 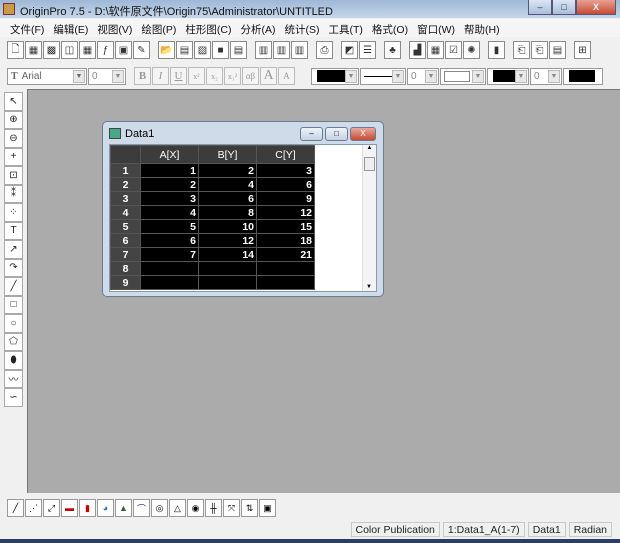 What do you see at coordinates (227, 226) in the screenshot?
I see `cell: 10` at bounding box center [227, 226].